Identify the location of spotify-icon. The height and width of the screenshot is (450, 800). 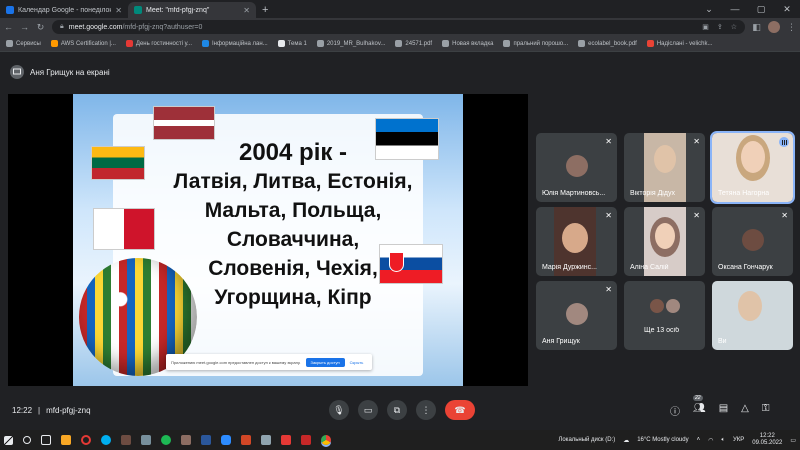
(166, 440).